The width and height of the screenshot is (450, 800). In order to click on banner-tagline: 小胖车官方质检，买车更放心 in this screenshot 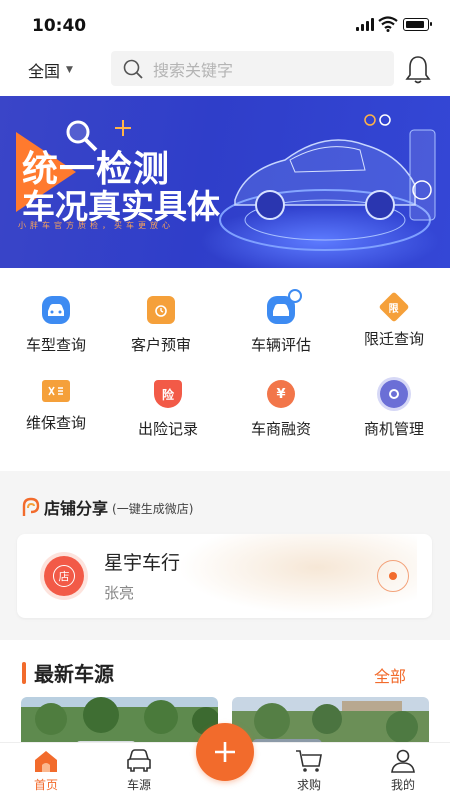, I will do `click(96, 225)`.